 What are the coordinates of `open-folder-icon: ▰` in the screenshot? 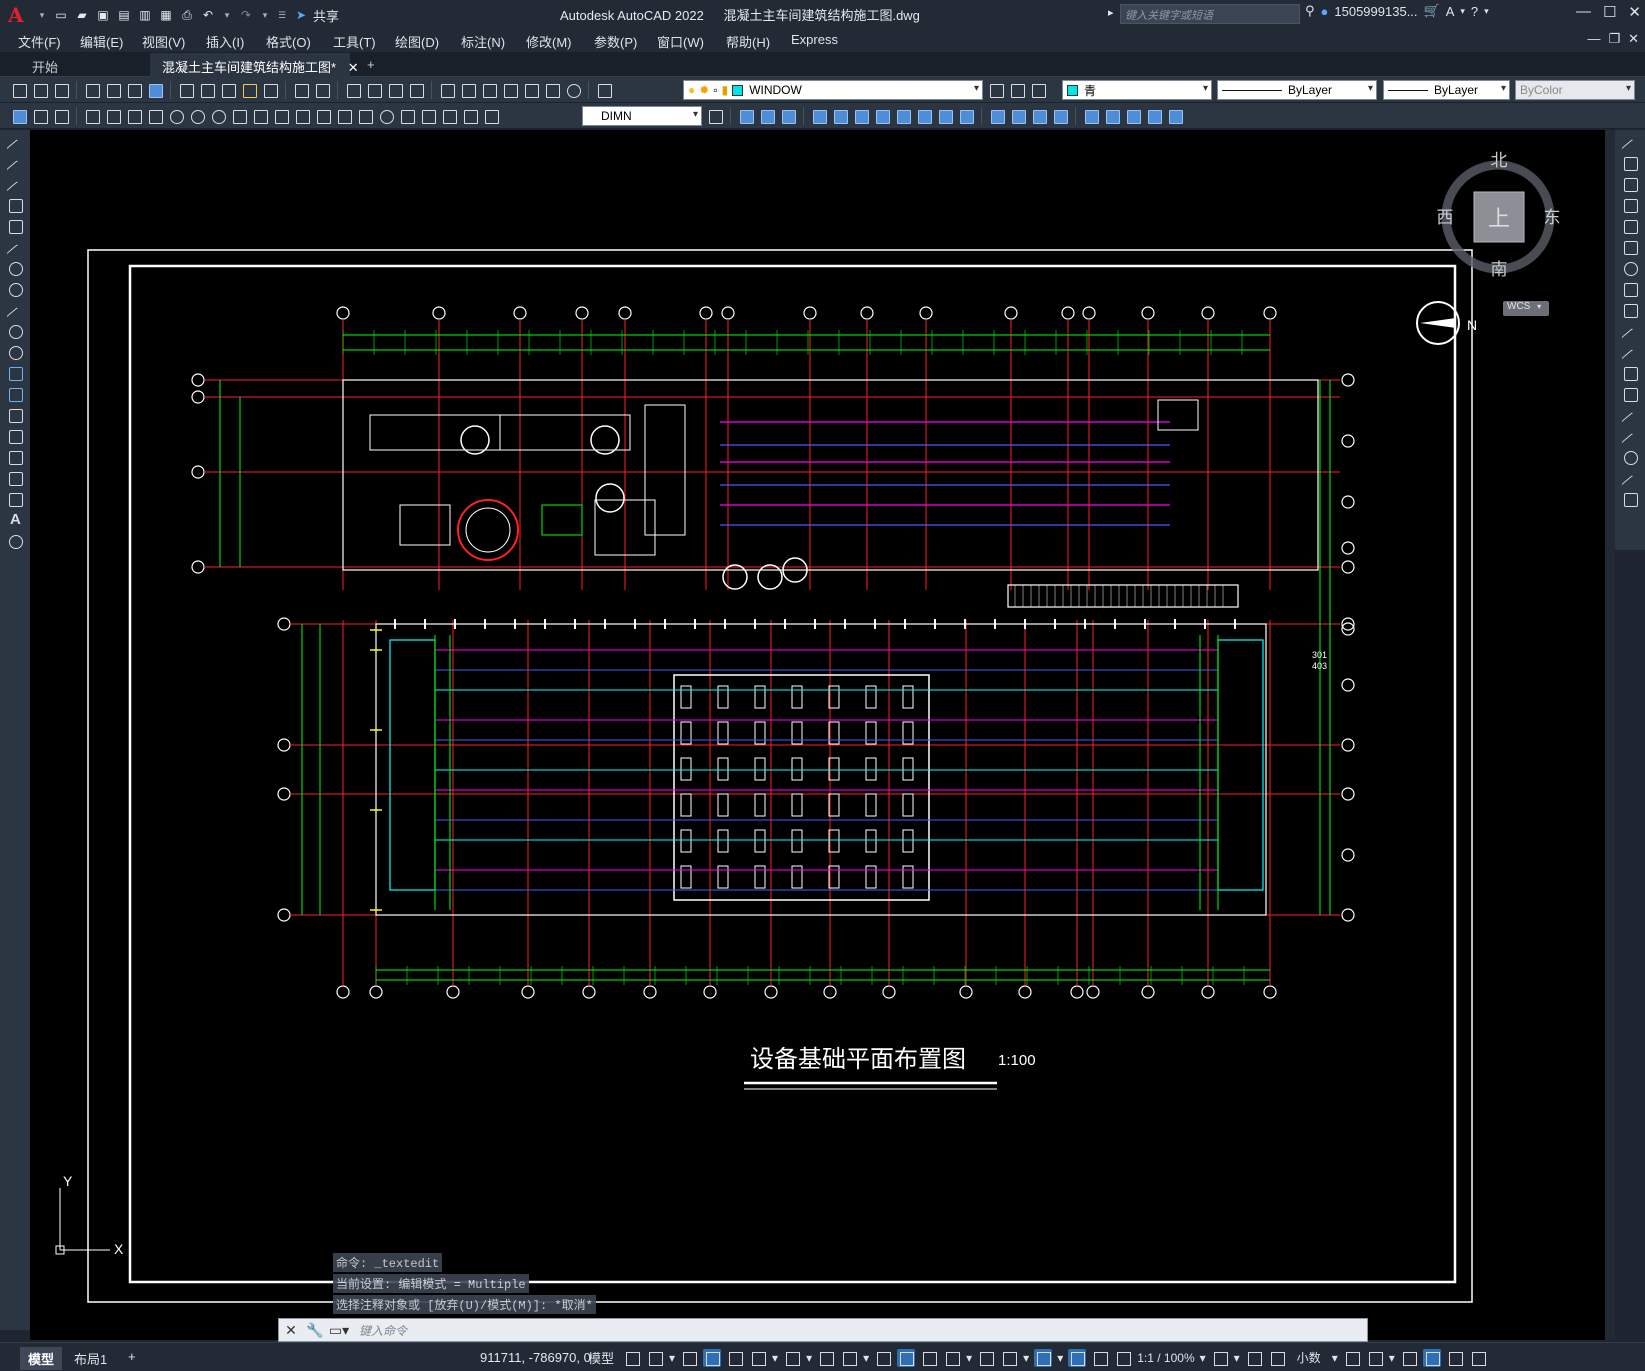 It's located at (82, 15).